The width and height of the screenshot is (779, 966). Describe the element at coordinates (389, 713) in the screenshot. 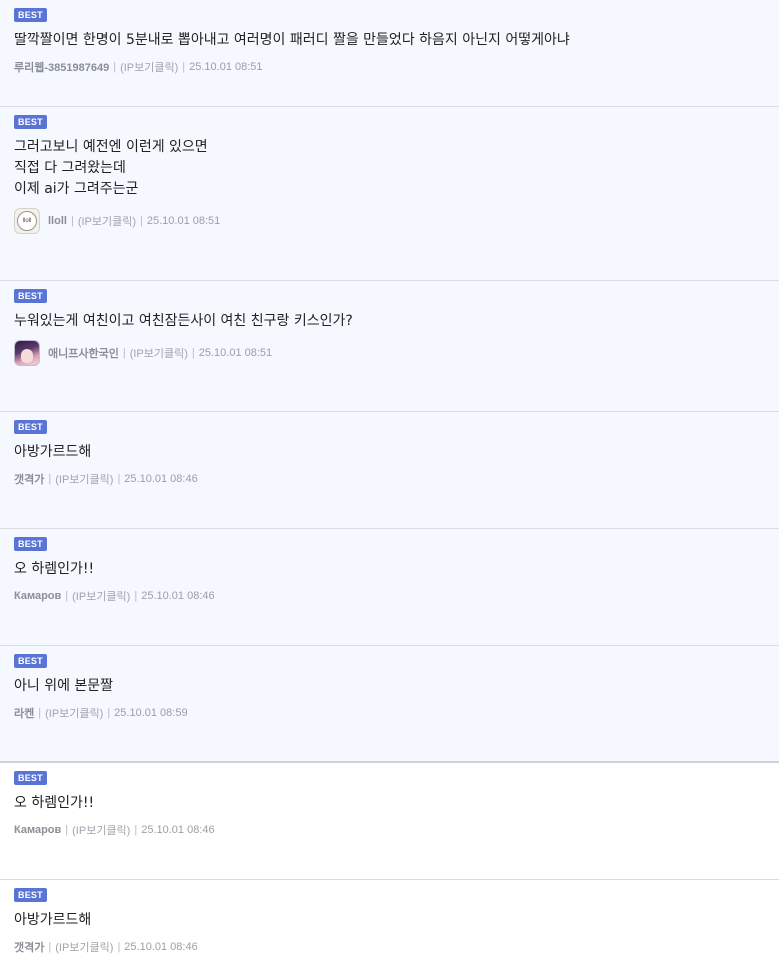

I see `comment-meta: 라켄 | (IP보기클릭) | 25.10.01 08:59` at that location.